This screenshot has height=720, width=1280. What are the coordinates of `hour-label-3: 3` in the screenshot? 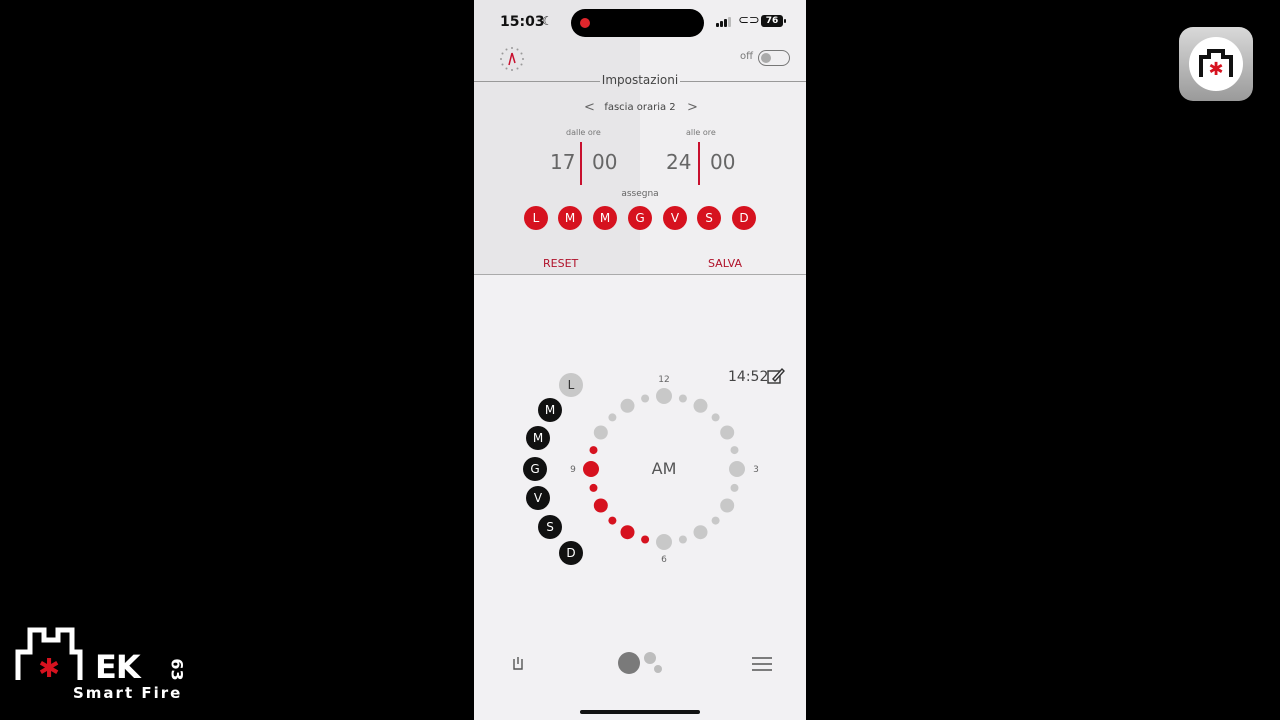 It's located at (756, 470).